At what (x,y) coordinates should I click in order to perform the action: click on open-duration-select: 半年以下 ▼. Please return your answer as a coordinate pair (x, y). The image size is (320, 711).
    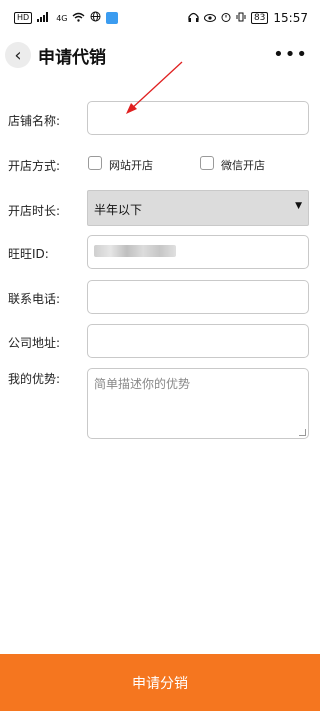
    Looking at the image, I should click on (198, 208).